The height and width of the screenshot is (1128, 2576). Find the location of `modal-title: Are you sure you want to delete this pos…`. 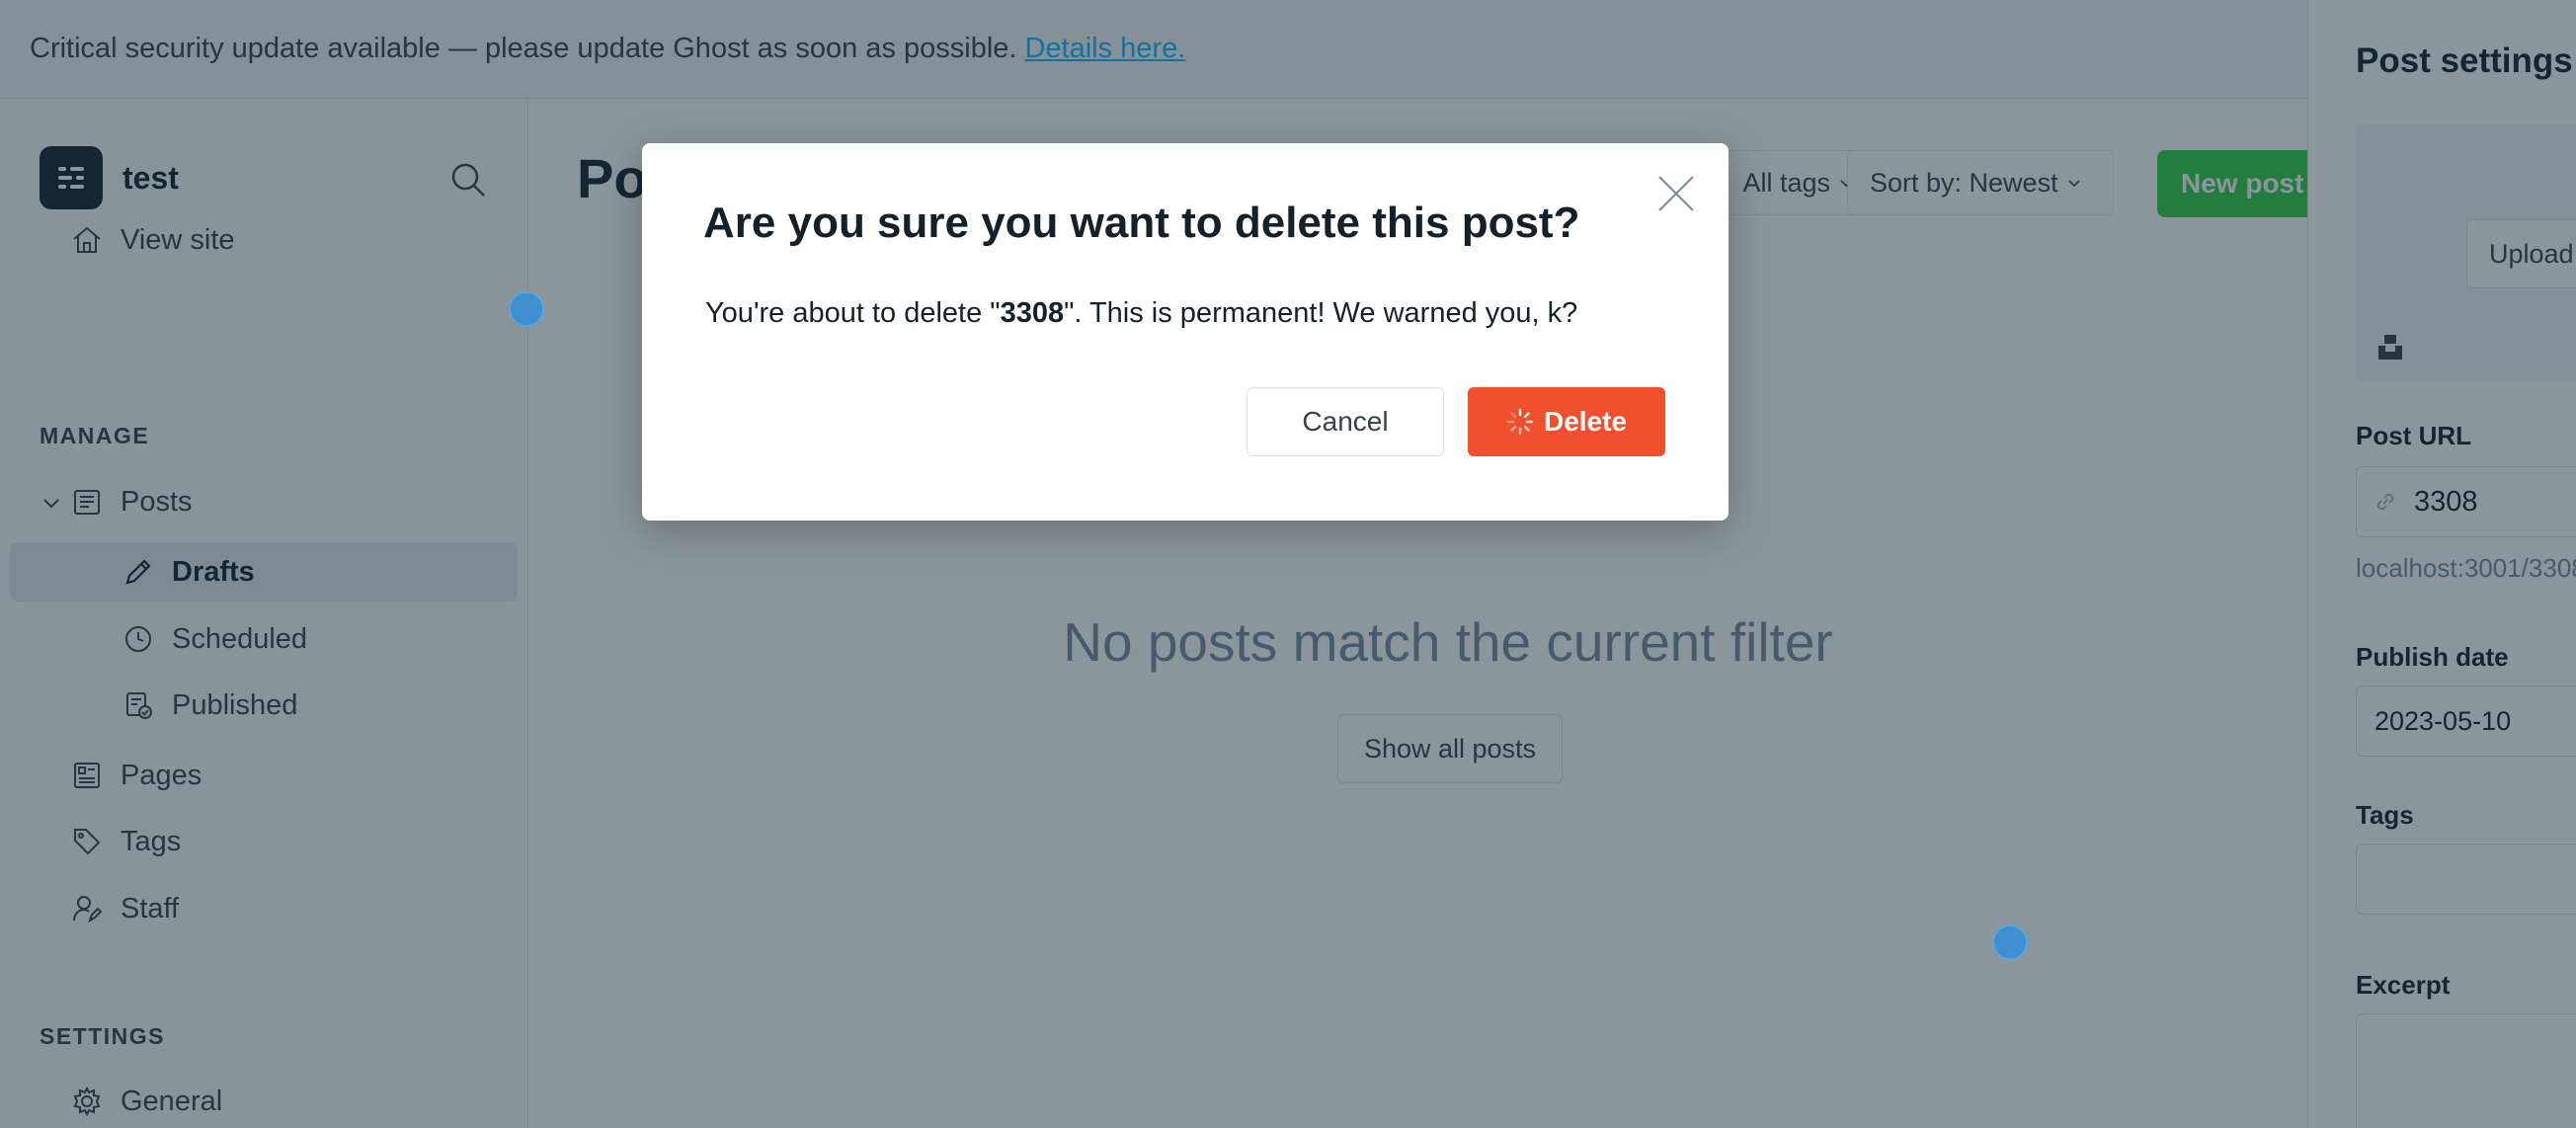

modal-title: Are you sure you want to delete this pos… is located at coordinates (1141, 223).